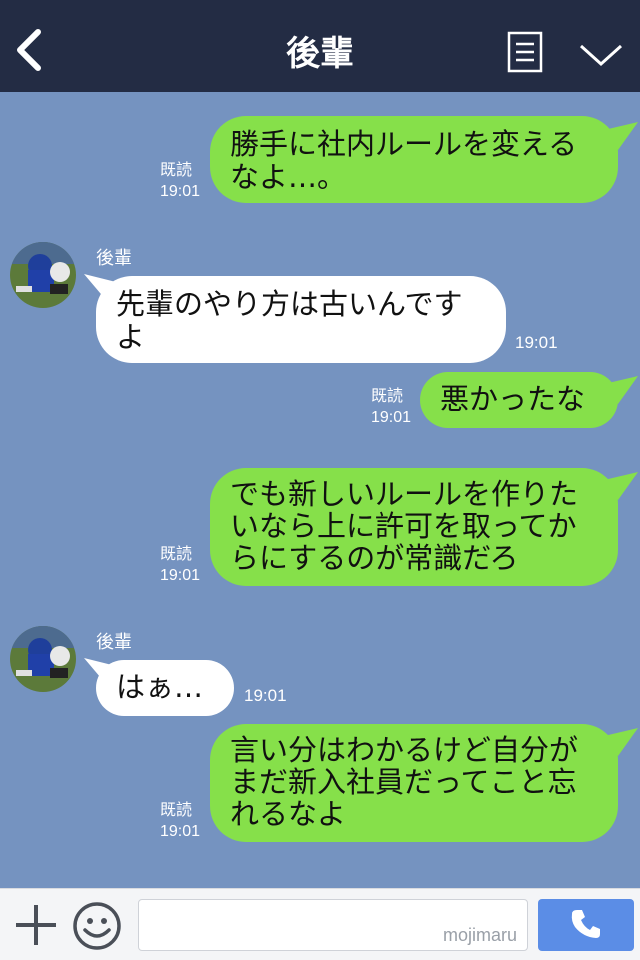 The image size is (640, 960). Describe the element at coordinates (414, 783) in the screenshot. I see `message-bubble-sent: 言い分はわかるけど自分が まだ新入社員だってこと忘 れるなよ` at that location.